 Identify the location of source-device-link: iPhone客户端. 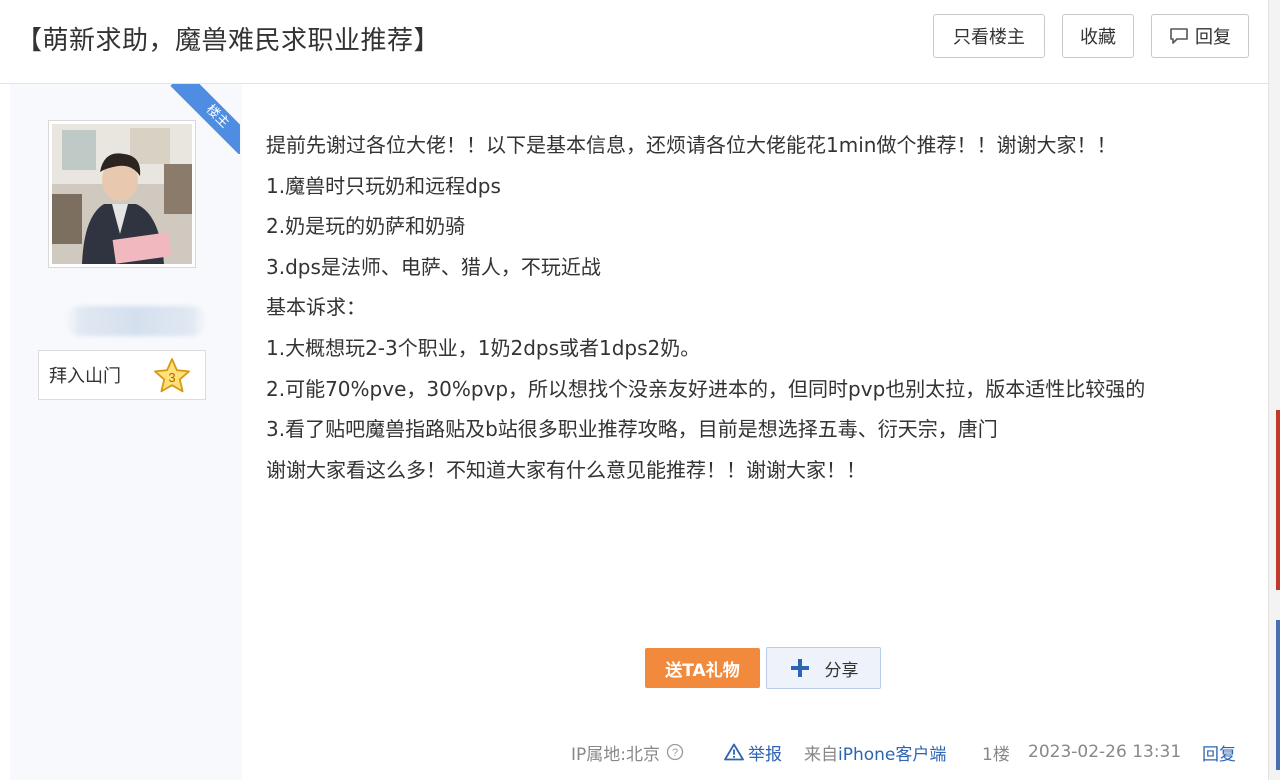
(892, 752).